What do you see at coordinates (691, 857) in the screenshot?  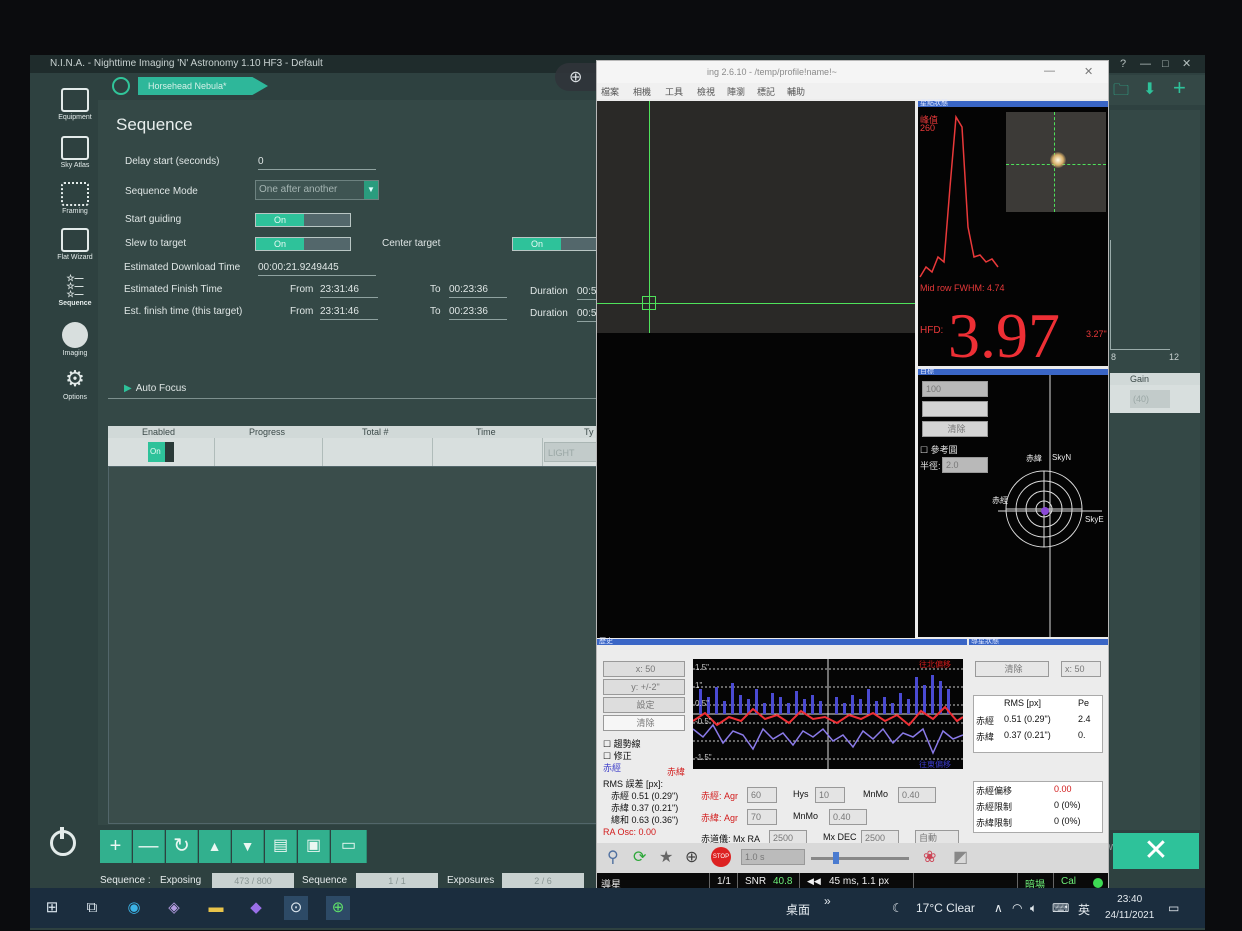 I see `guide-icon: ⊕` at bounding box center [691, 857].